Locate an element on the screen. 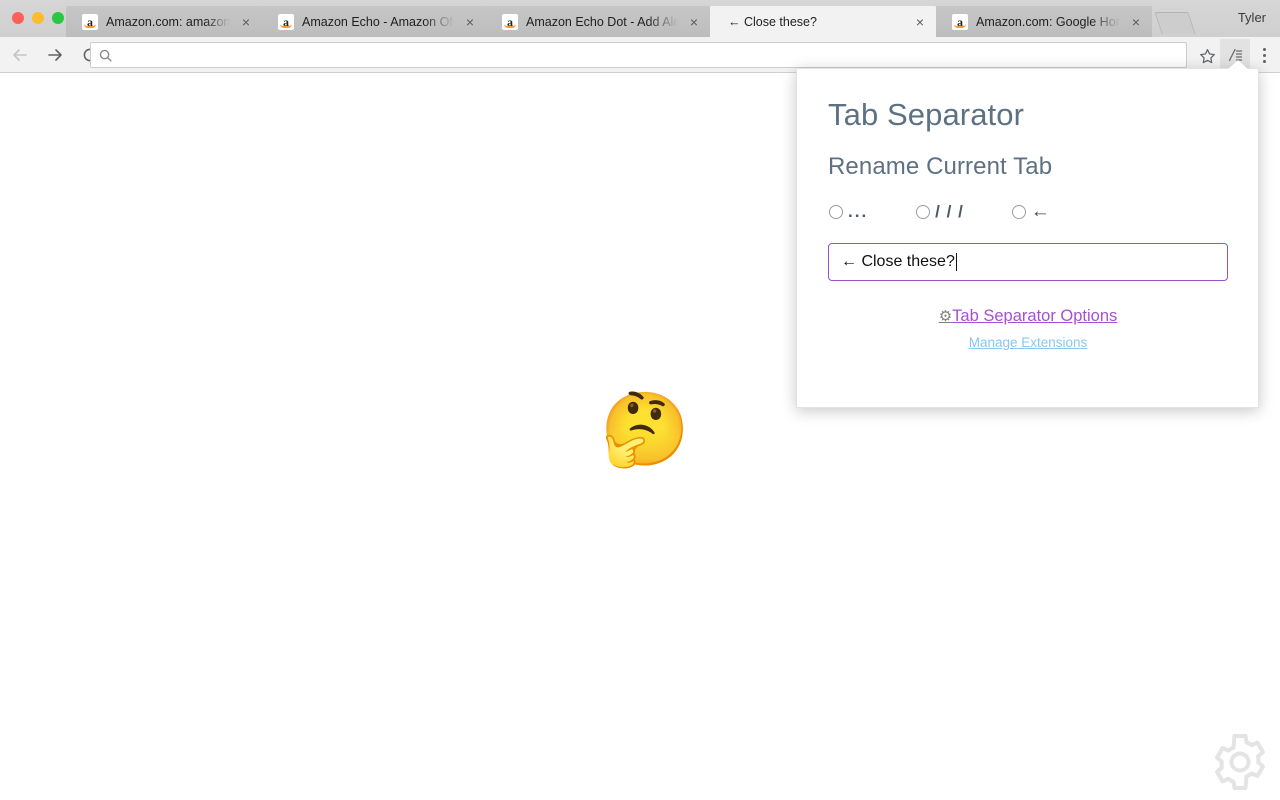  rename-tab-input: ← Close these? is located at coordinates (1028, 262).